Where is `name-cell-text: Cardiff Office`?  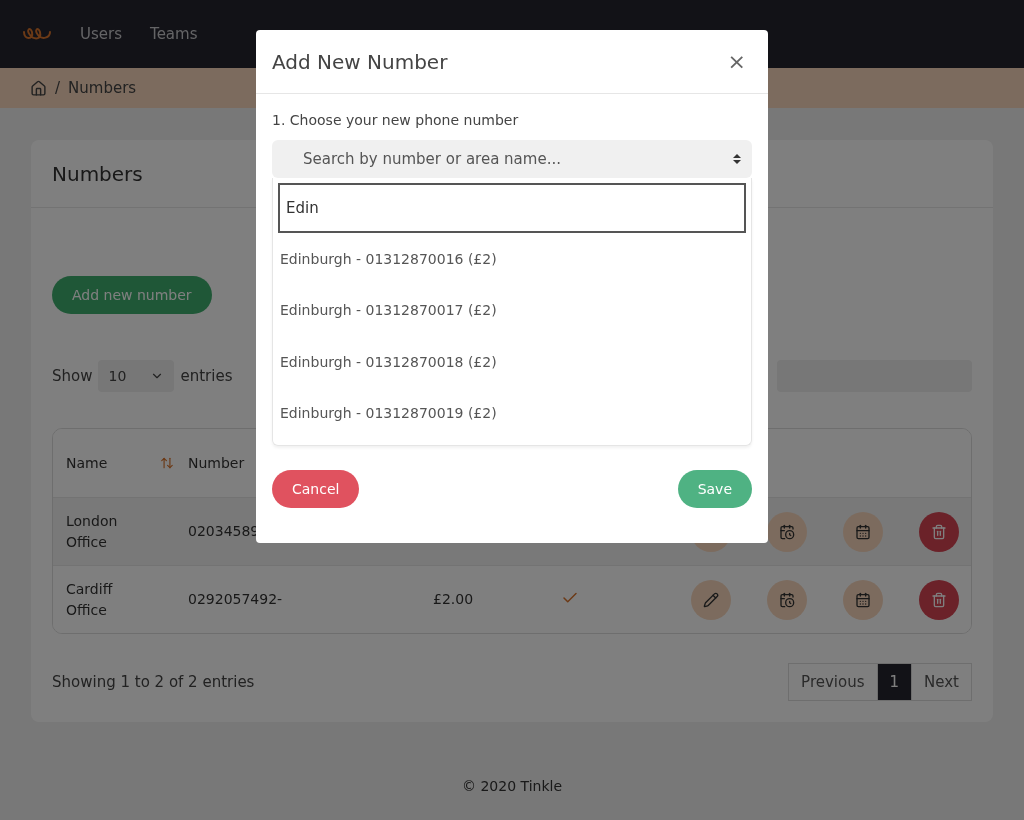
name-cell-text: Cardiff Office is located at coordinates (90, 599).